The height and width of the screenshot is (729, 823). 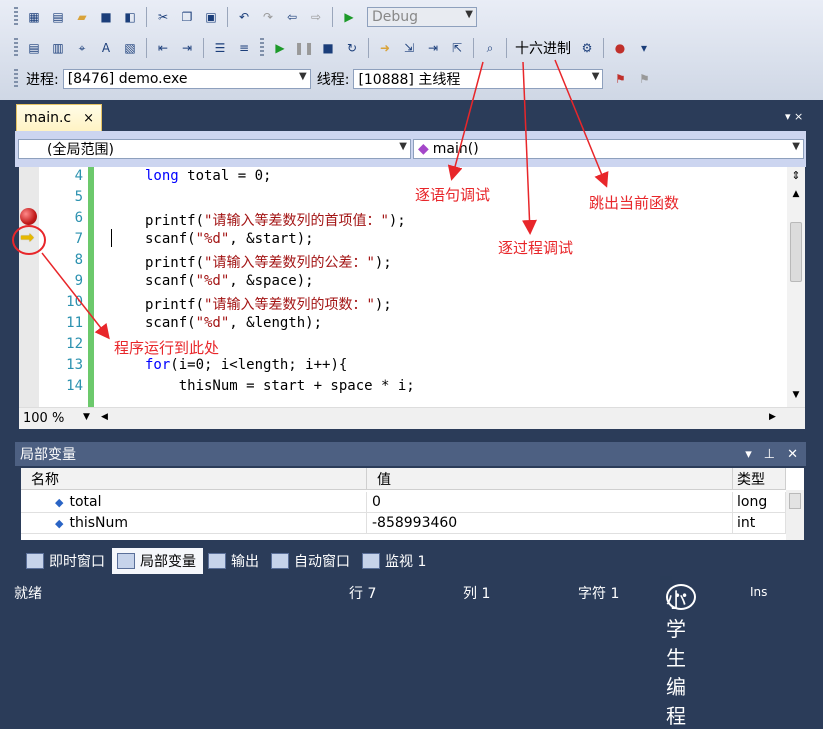 What do you see at coordinates (769, 454) in the screenshot?
I see `pin-icon: ⊥` at bounding box center [769, 454].